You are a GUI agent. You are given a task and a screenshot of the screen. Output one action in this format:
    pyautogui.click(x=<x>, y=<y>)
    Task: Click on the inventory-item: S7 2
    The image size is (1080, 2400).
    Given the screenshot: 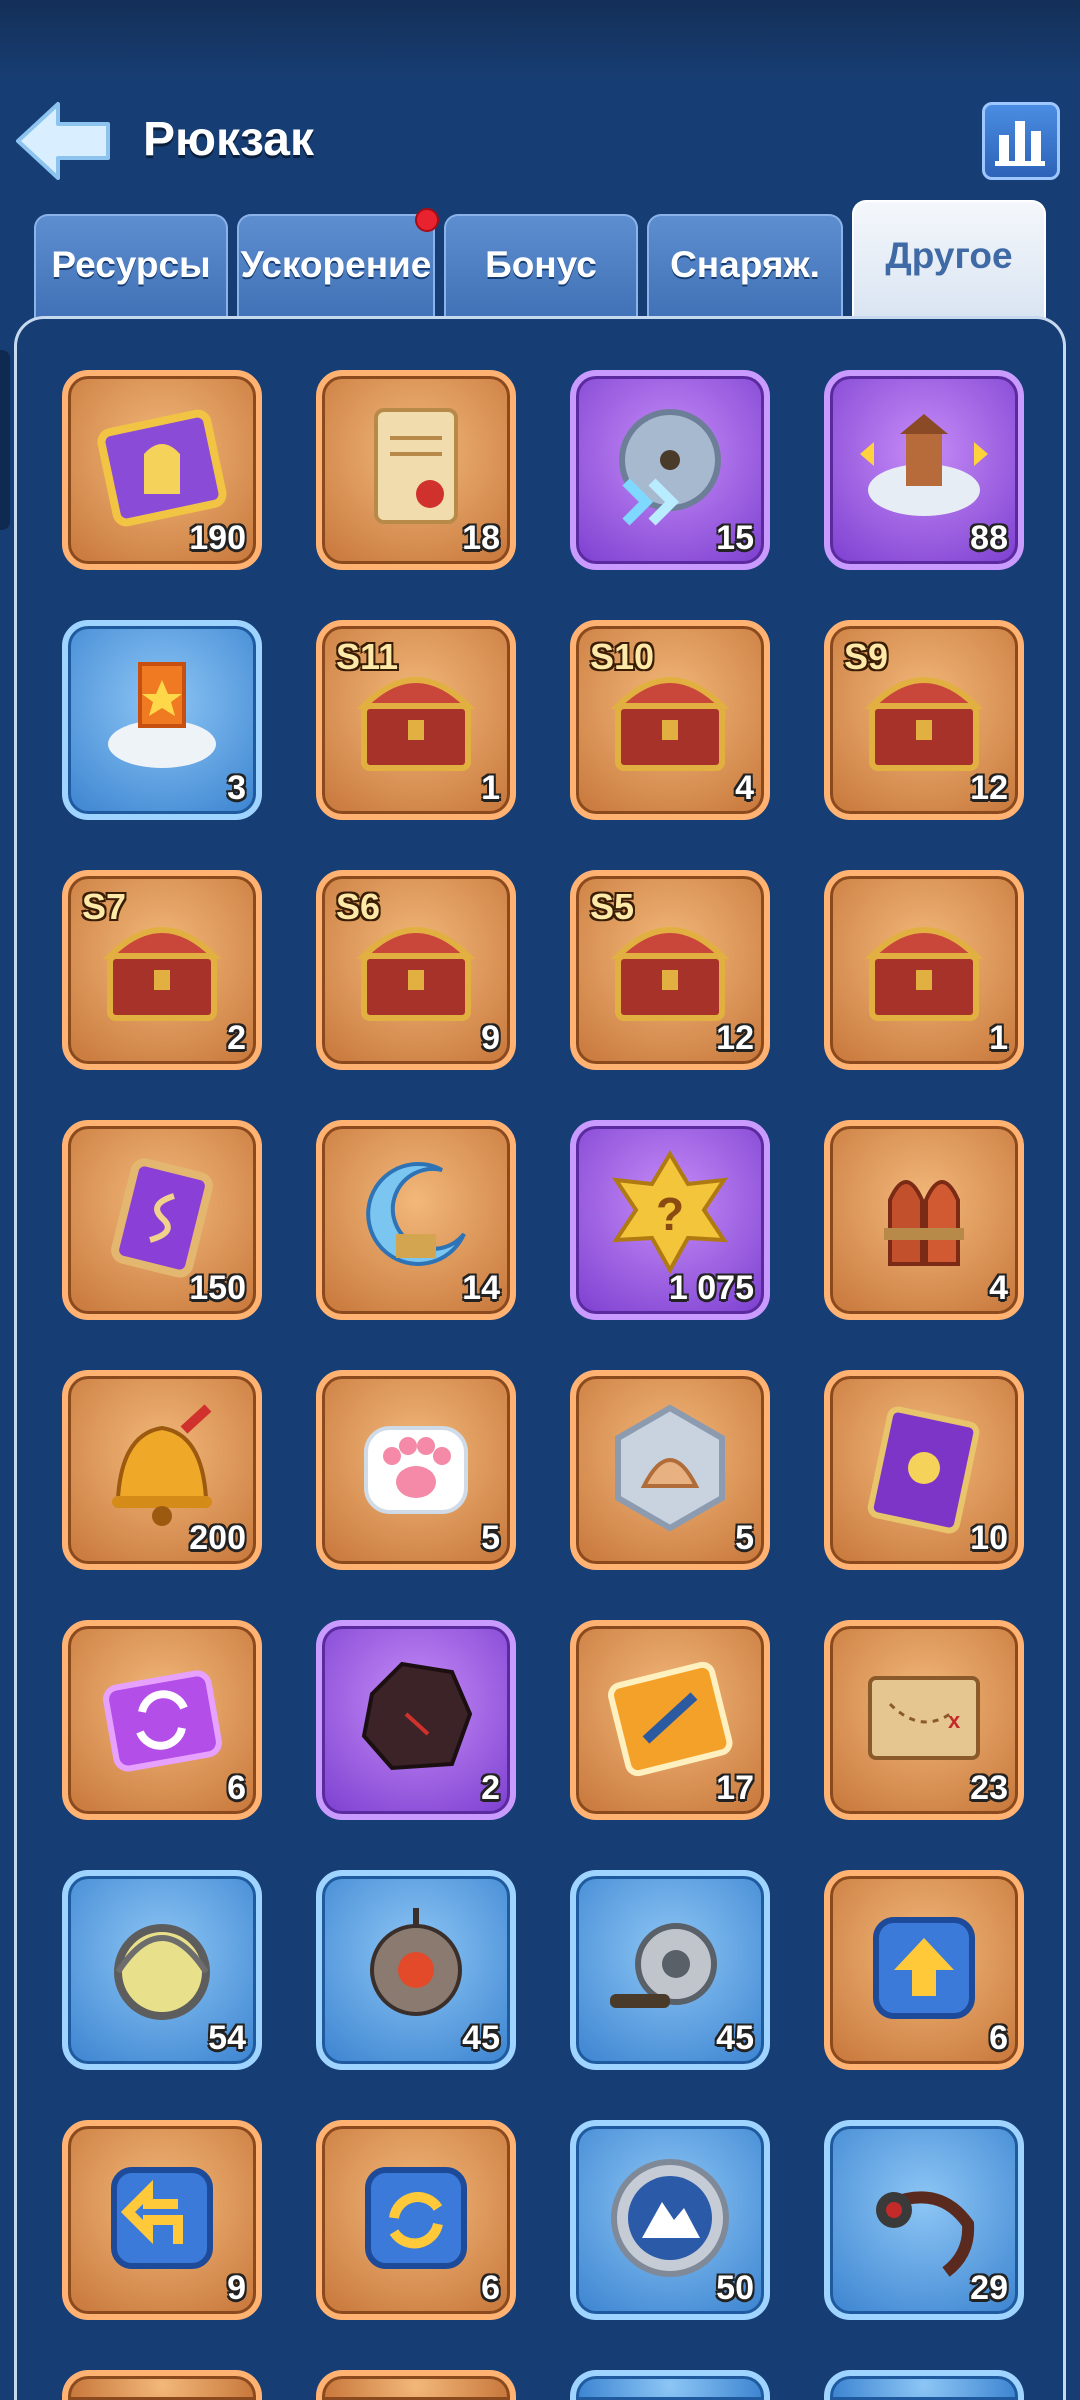 What is the action you would take?
    pyautogui.click(x=162, y=970)
    